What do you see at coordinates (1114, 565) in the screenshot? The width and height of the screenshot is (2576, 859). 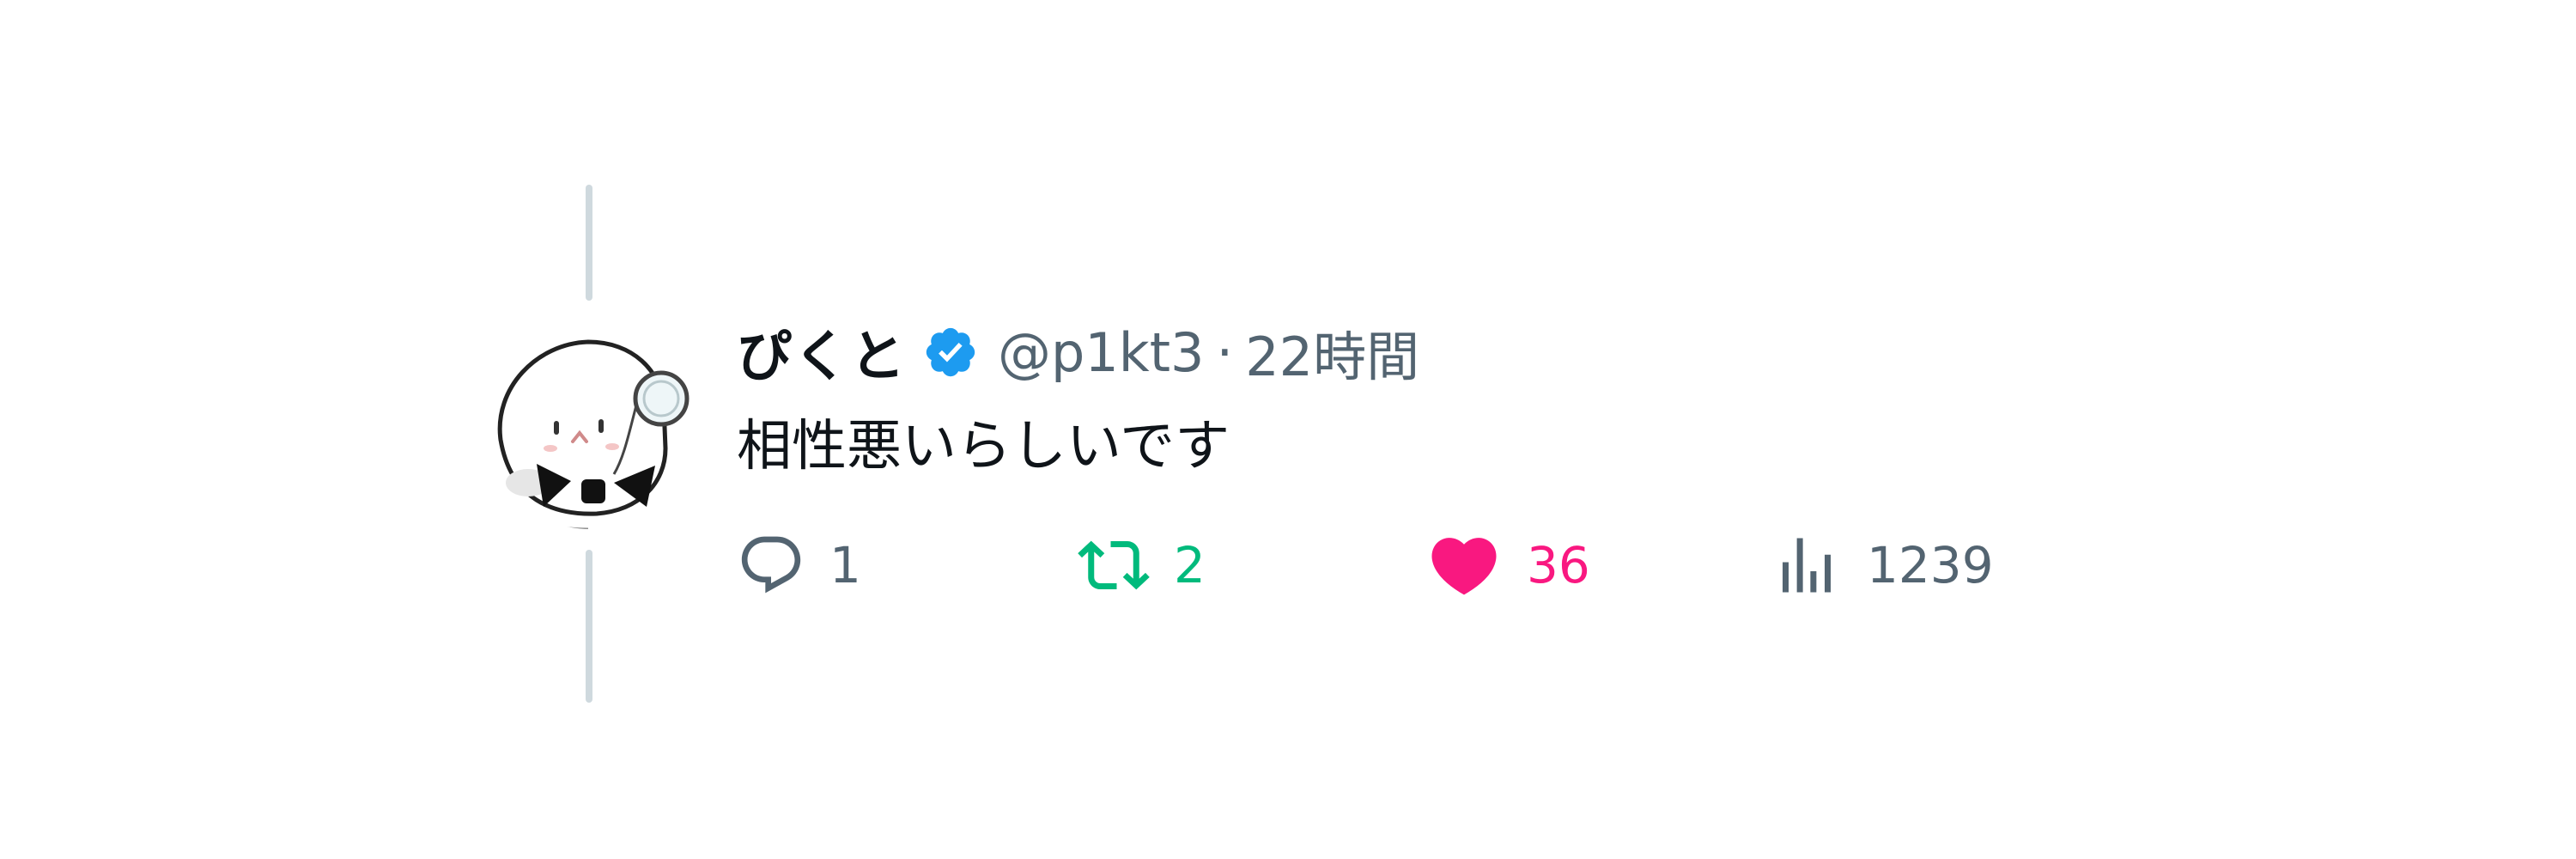 I see `retweet-icon` at bounding box center [1114, 565].